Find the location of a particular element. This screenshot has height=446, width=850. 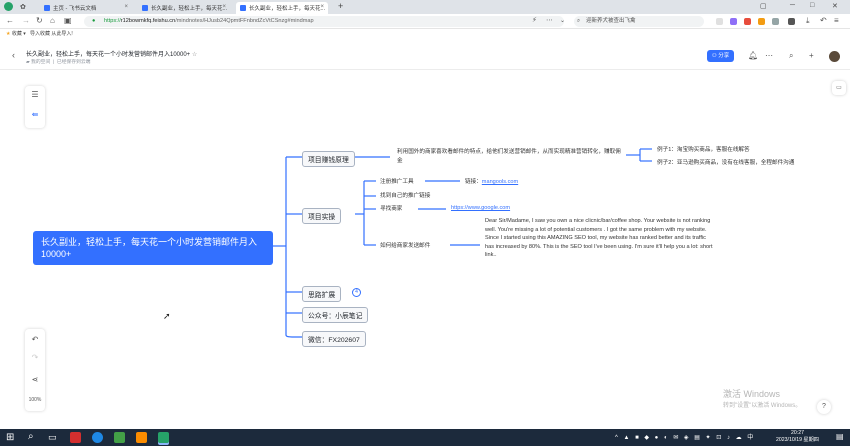

dropdown-icon: ⌄ is located at coordinates (562, 20).